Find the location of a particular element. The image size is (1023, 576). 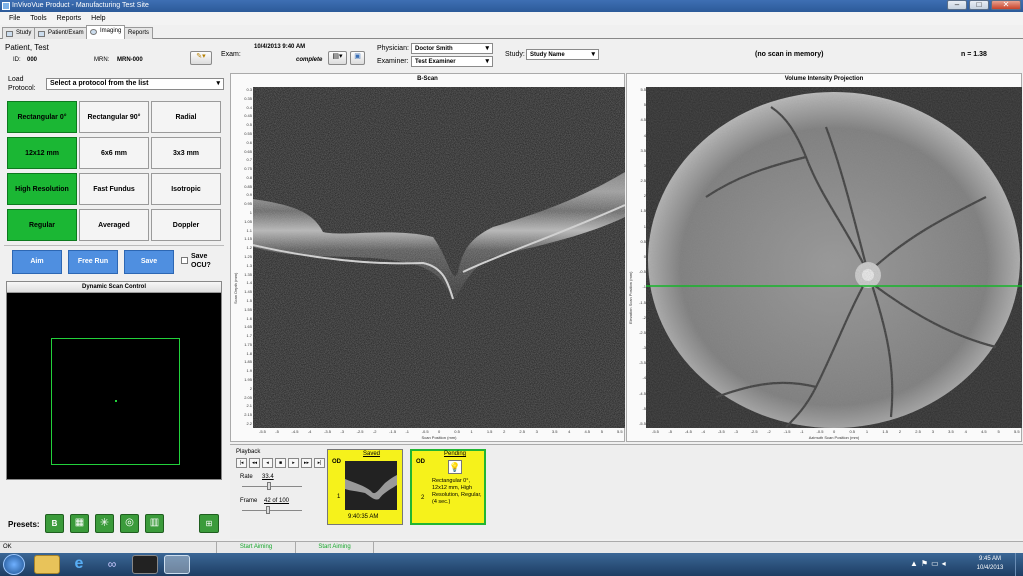

rectangular-90-button: Rectangular 90° is located at coordinates (114, 117).